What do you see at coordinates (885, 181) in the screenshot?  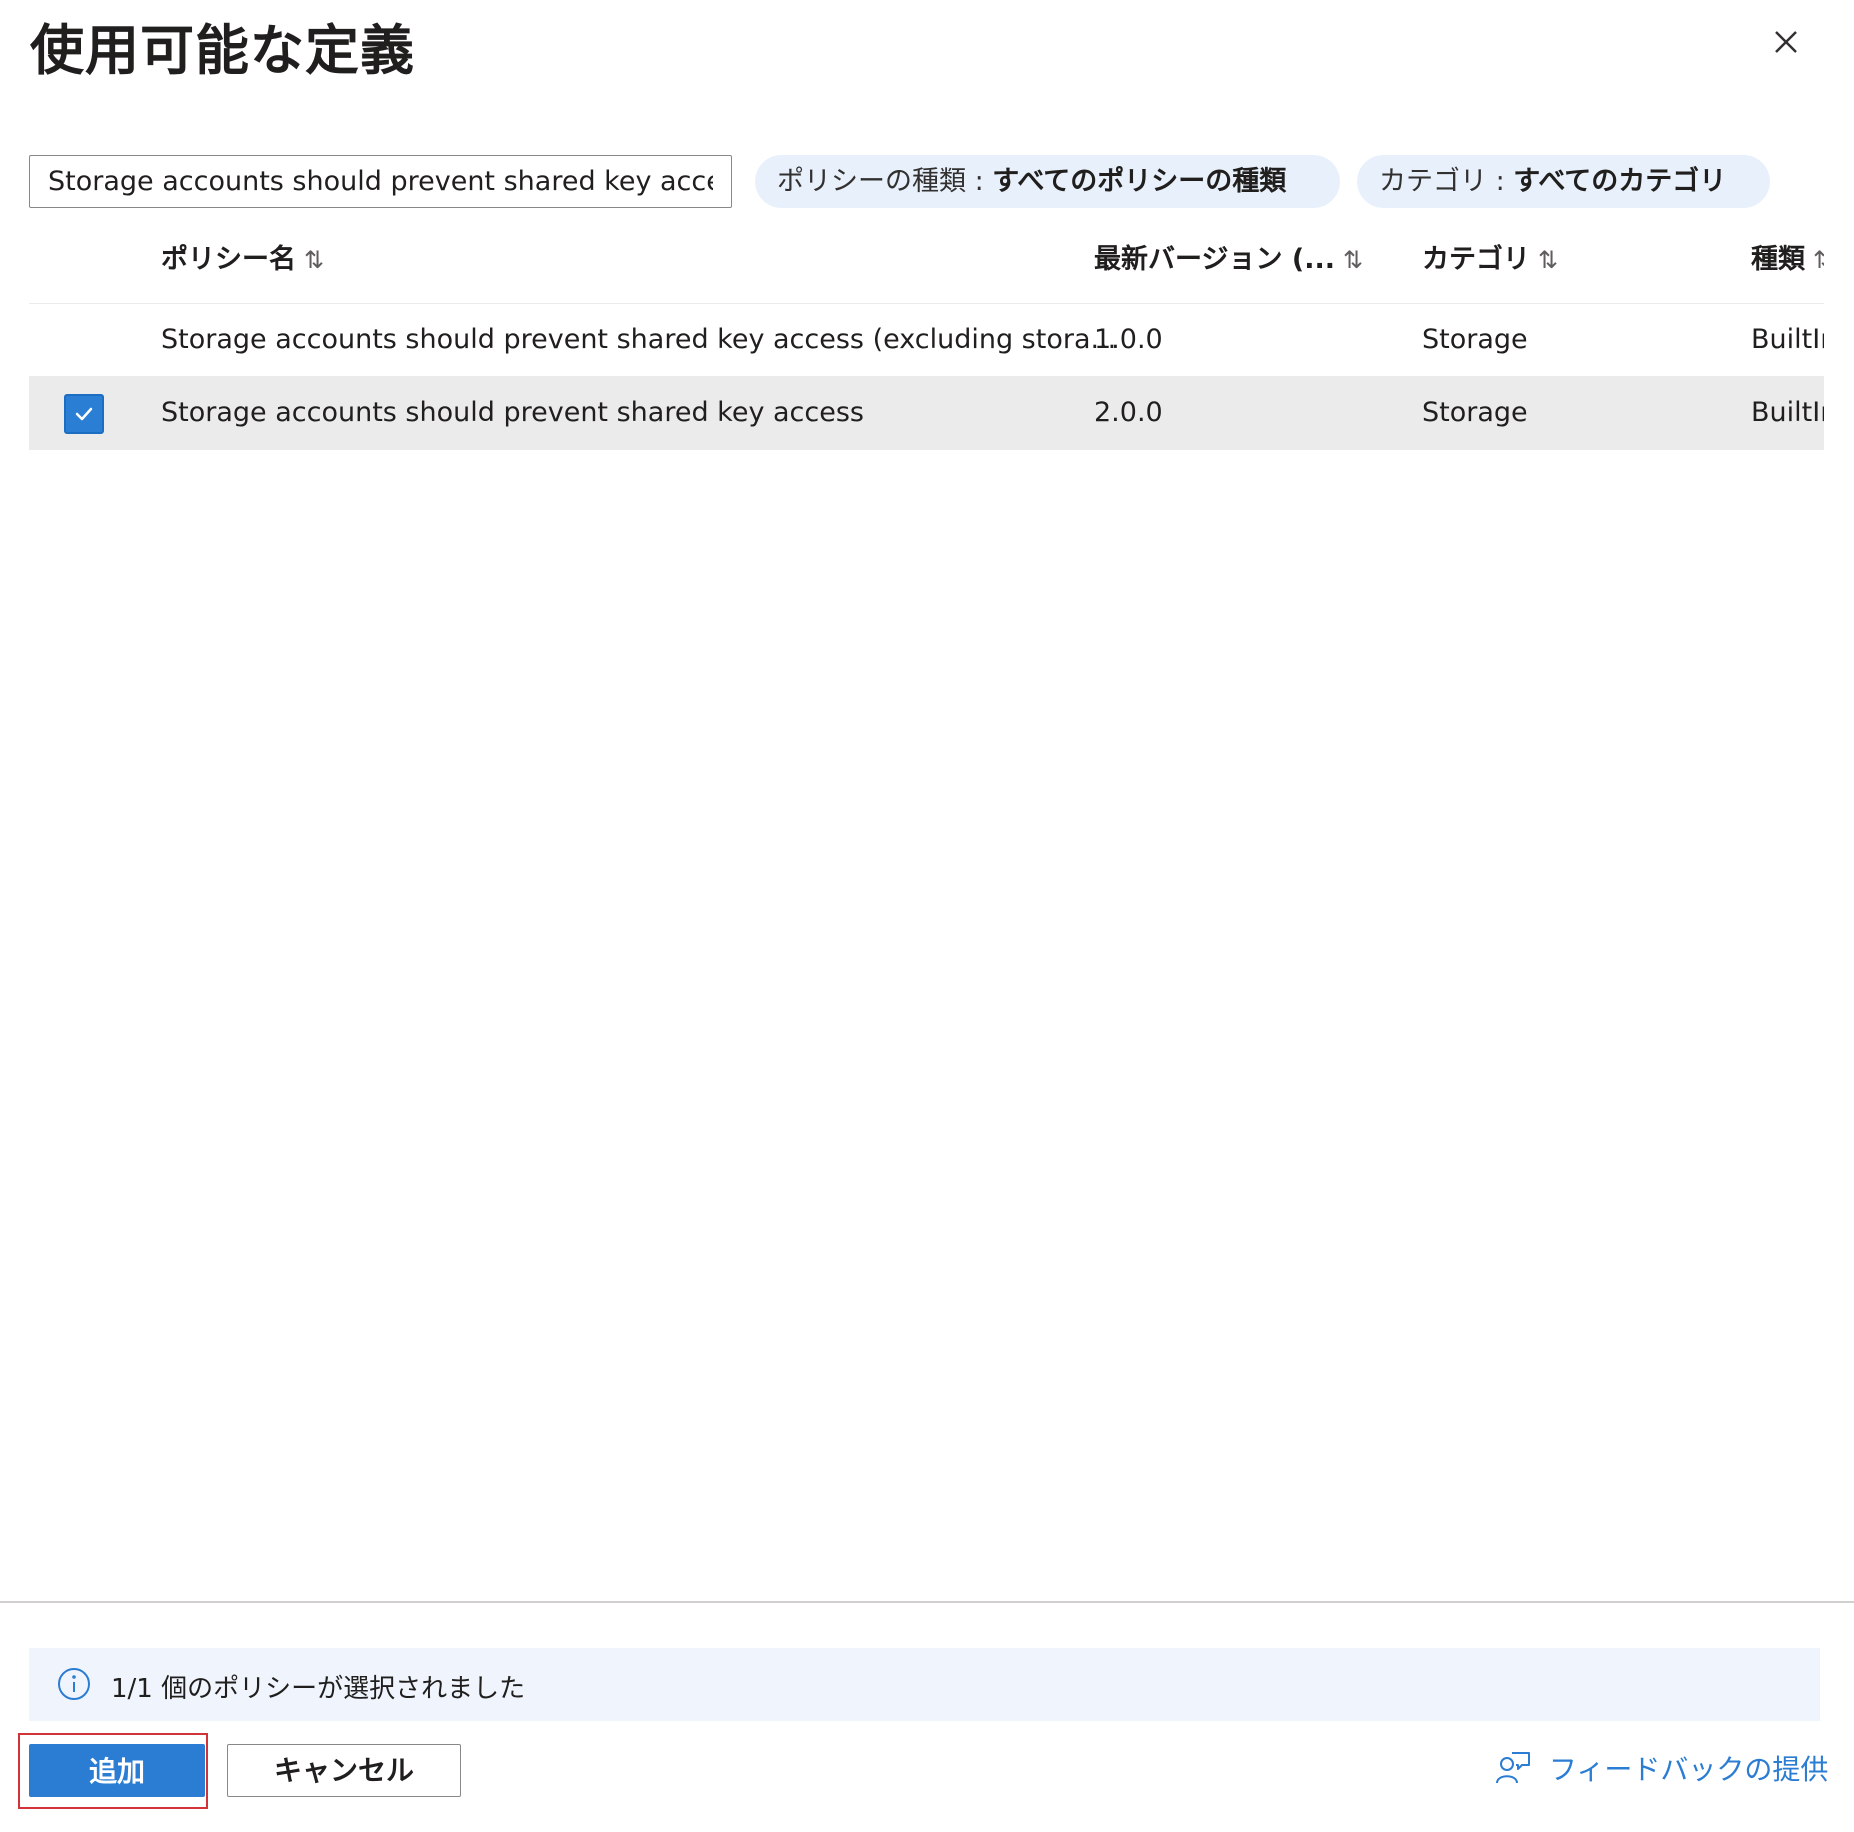 I see `policy-type-filter-label: ポリシーの種類 :` at bounding box center [885, 181].